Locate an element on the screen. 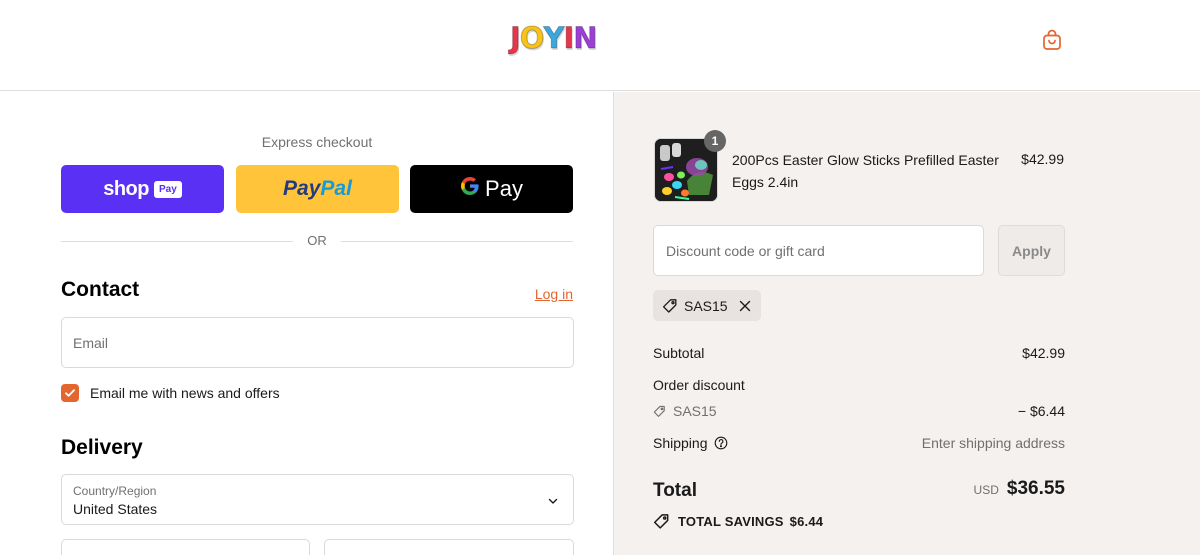  delivery-title: Delivery is located at coordinates (102, 447).